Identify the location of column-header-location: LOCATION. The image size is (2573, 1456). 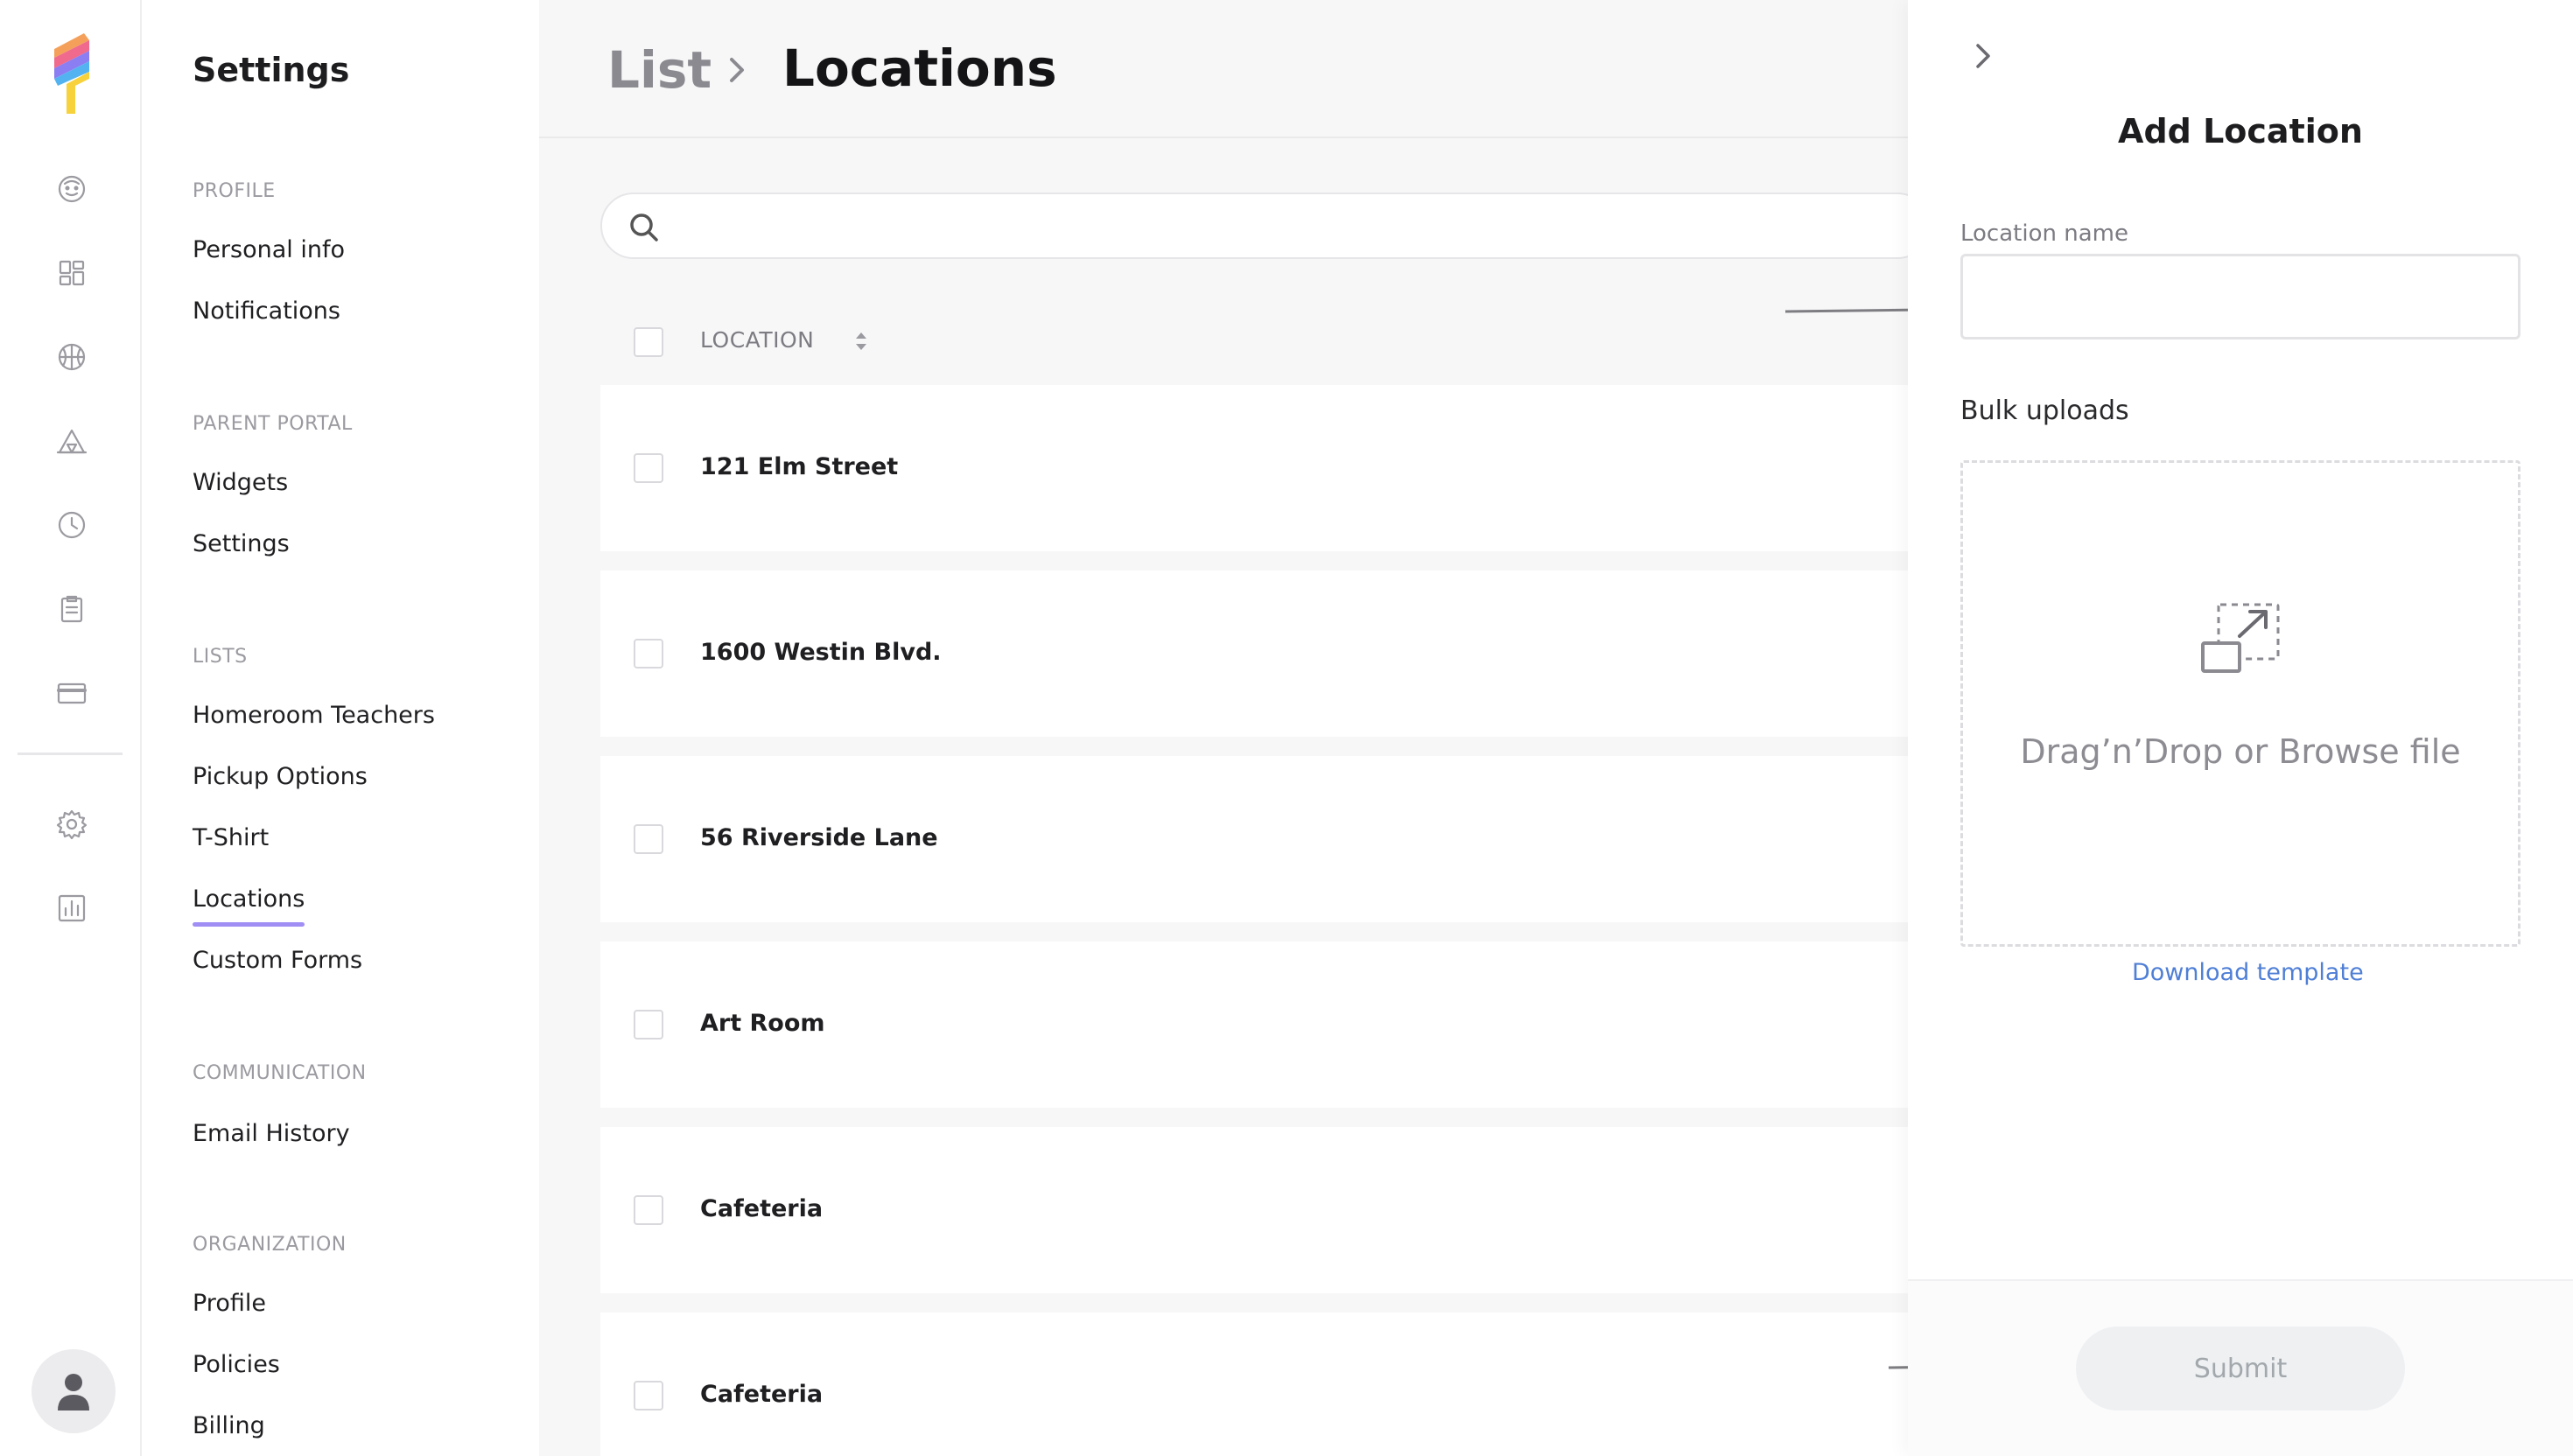
(757, 340).